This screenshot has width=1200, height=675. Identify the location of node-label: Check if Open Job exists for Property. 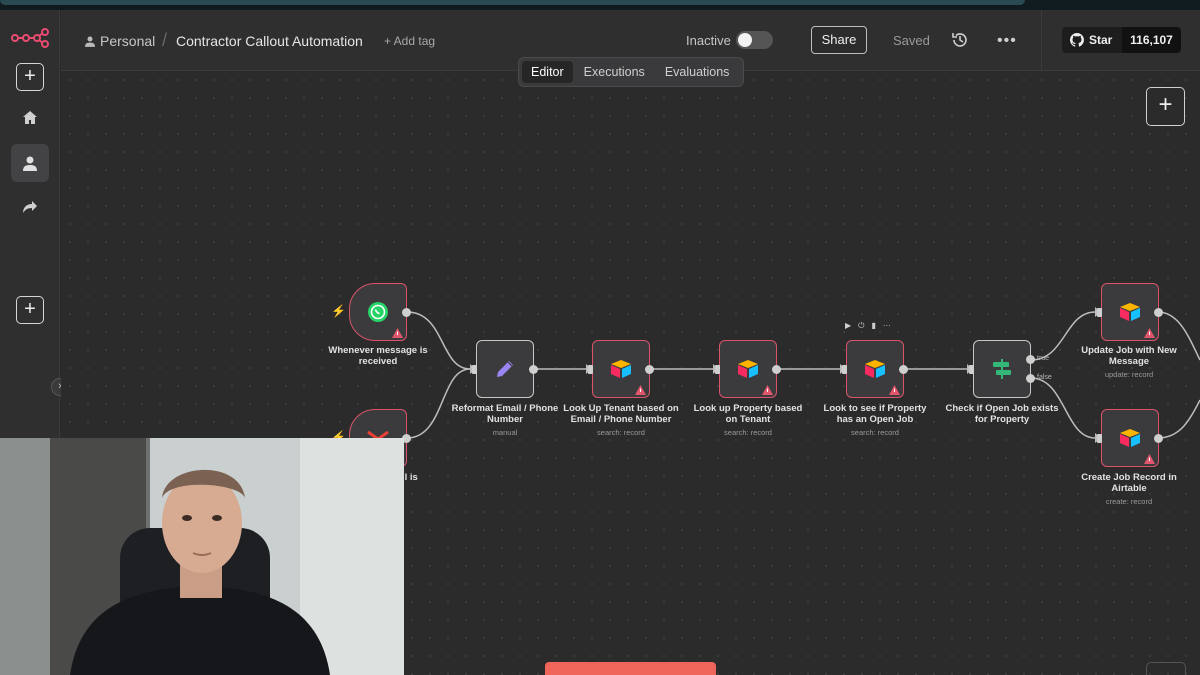
(1002, 414).